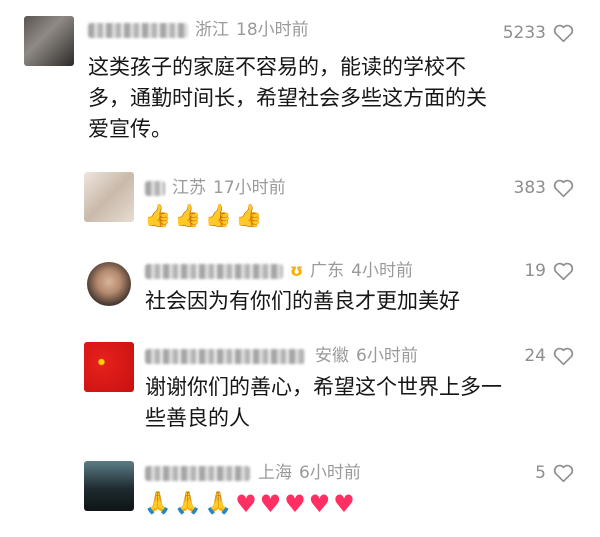 The width and height of the screenshot is (600, 537). I want to click on location-label: 浙江, so click(212, 30).